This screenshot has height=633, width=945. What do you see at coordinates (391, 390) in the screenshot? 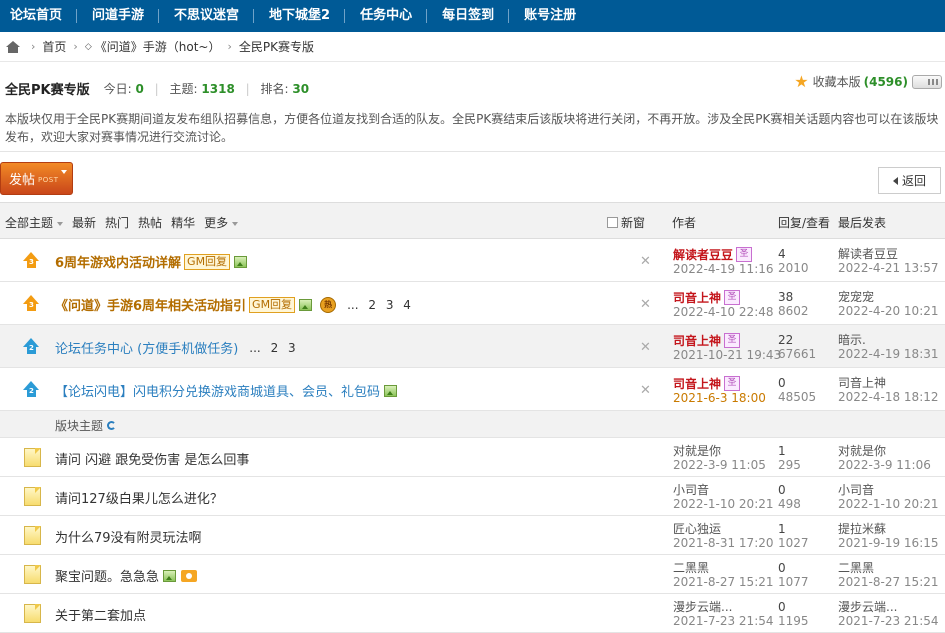
I see `image-attachment-icon` at bounding box center [391, 390].